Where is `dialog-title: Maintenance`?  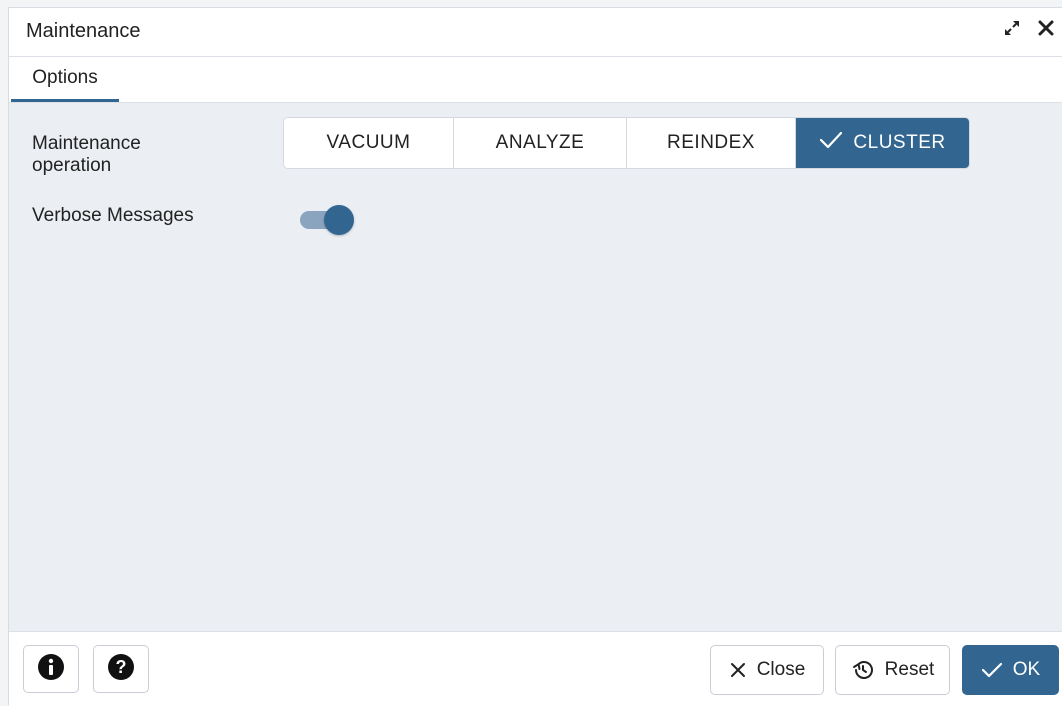
dialog-title: Maintenance is located at coordinates (83, 31).